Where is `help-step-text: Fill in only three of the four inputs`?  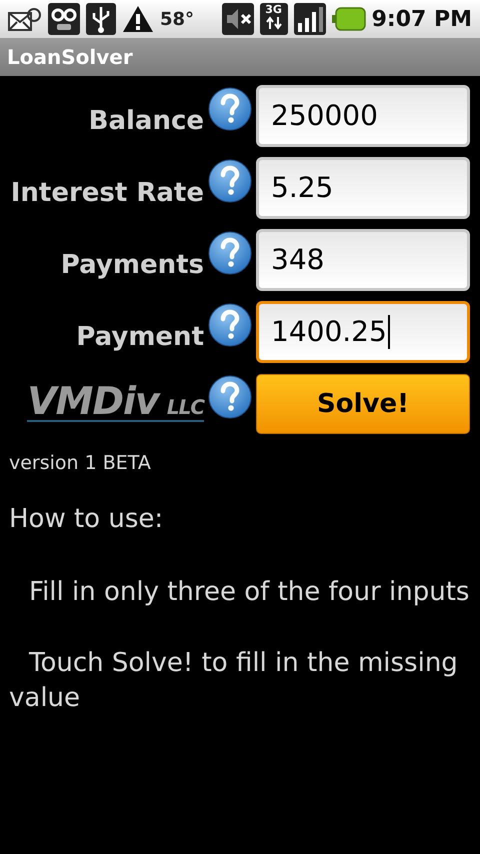 help-step-text: Fill in only three of the four inputs is located at coordinates (249, 592).